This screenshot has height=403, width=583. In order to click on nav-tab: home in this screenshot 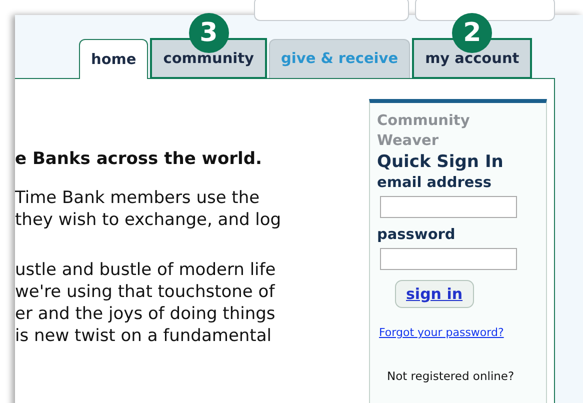, I will do `click(113, 59)`.